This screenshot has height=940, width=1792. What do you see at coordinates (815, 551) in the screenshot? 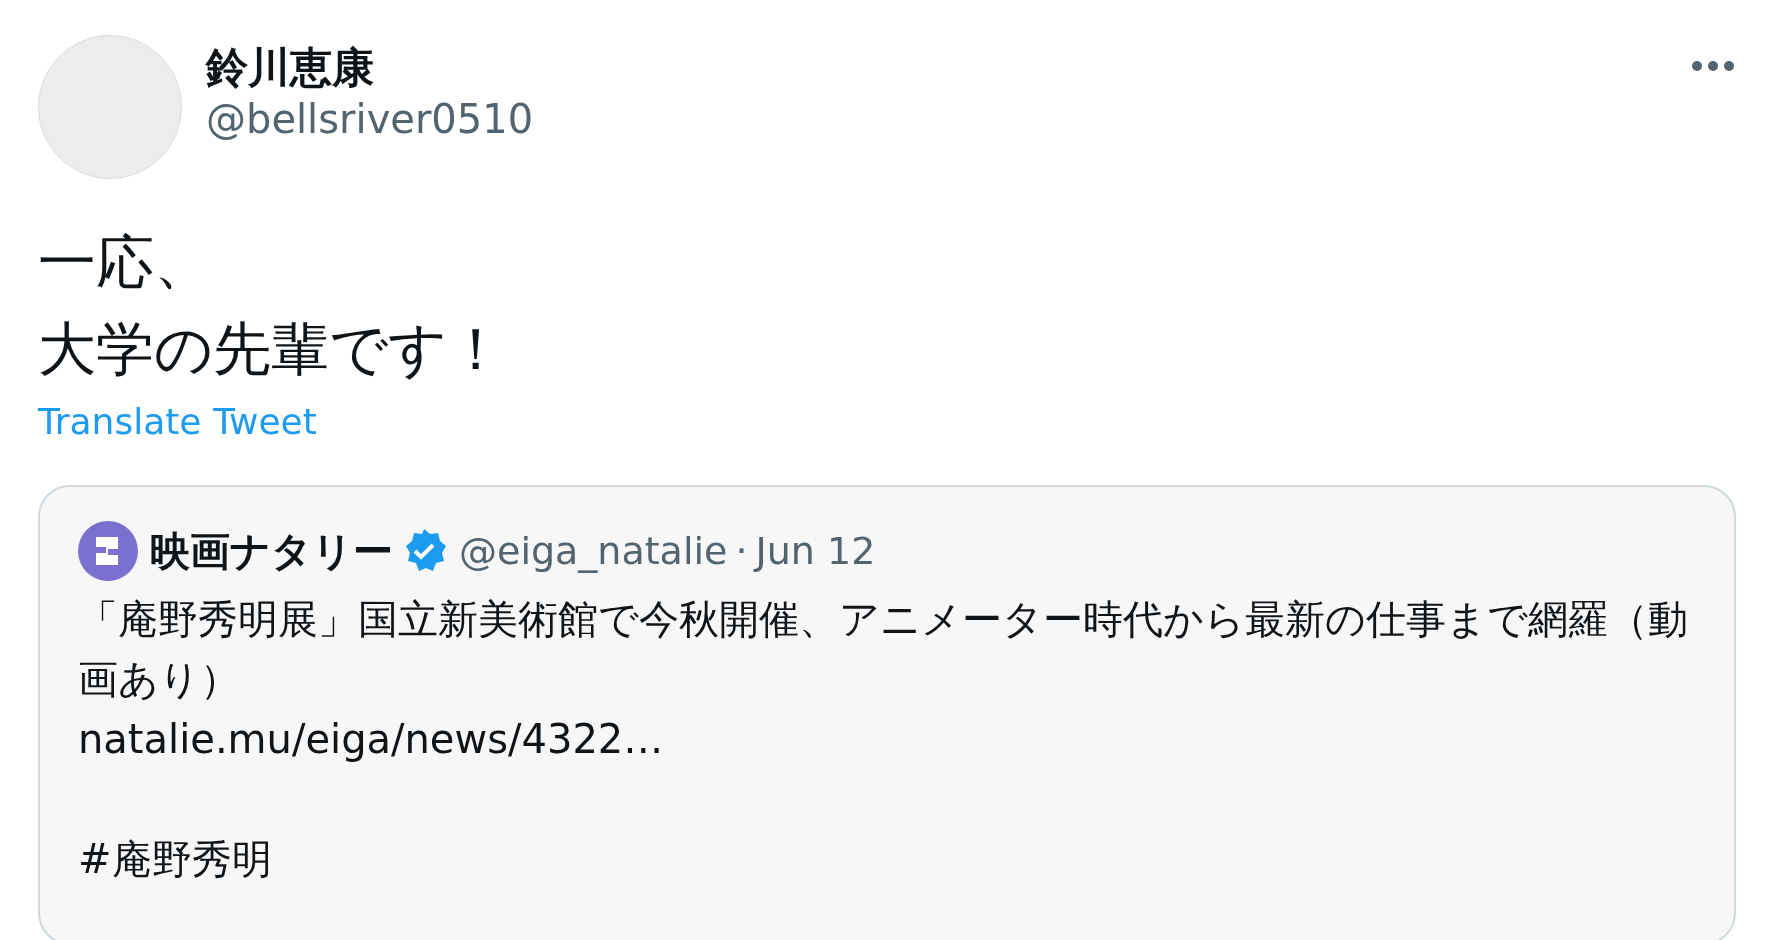
I see `quoted-tweet-date: Jun 12` at bounding box center [815, 551].